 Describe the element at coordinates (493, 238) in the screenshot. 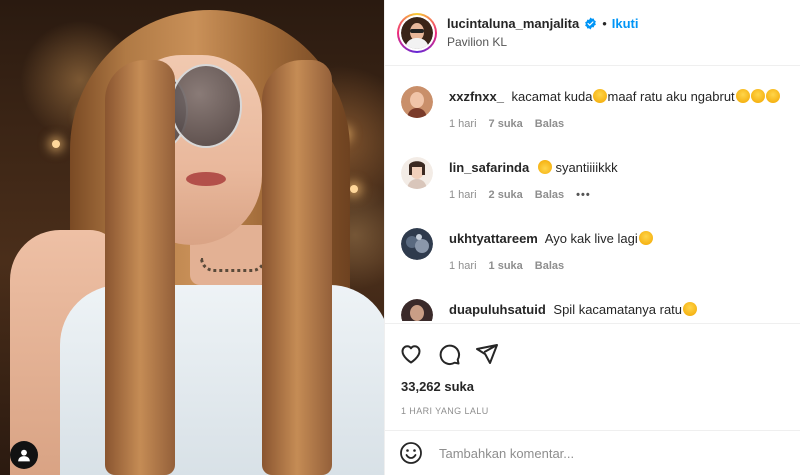

I see `comment-username: ukhtyattareem` at that location.